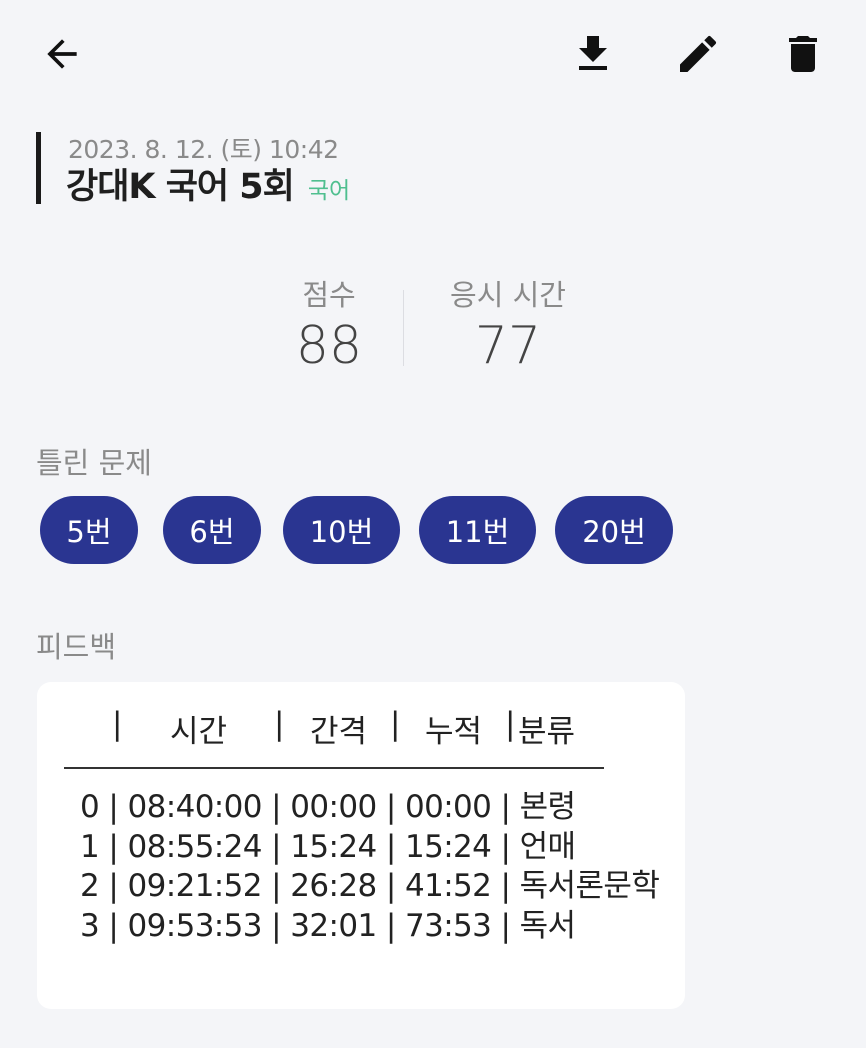 The height and width of the screenshot is (1048, 866). What do you see at coordinates (614, 530) in the screenshot?
I see `wrong-question-chip: 20번` at bounding box center [614, 530].